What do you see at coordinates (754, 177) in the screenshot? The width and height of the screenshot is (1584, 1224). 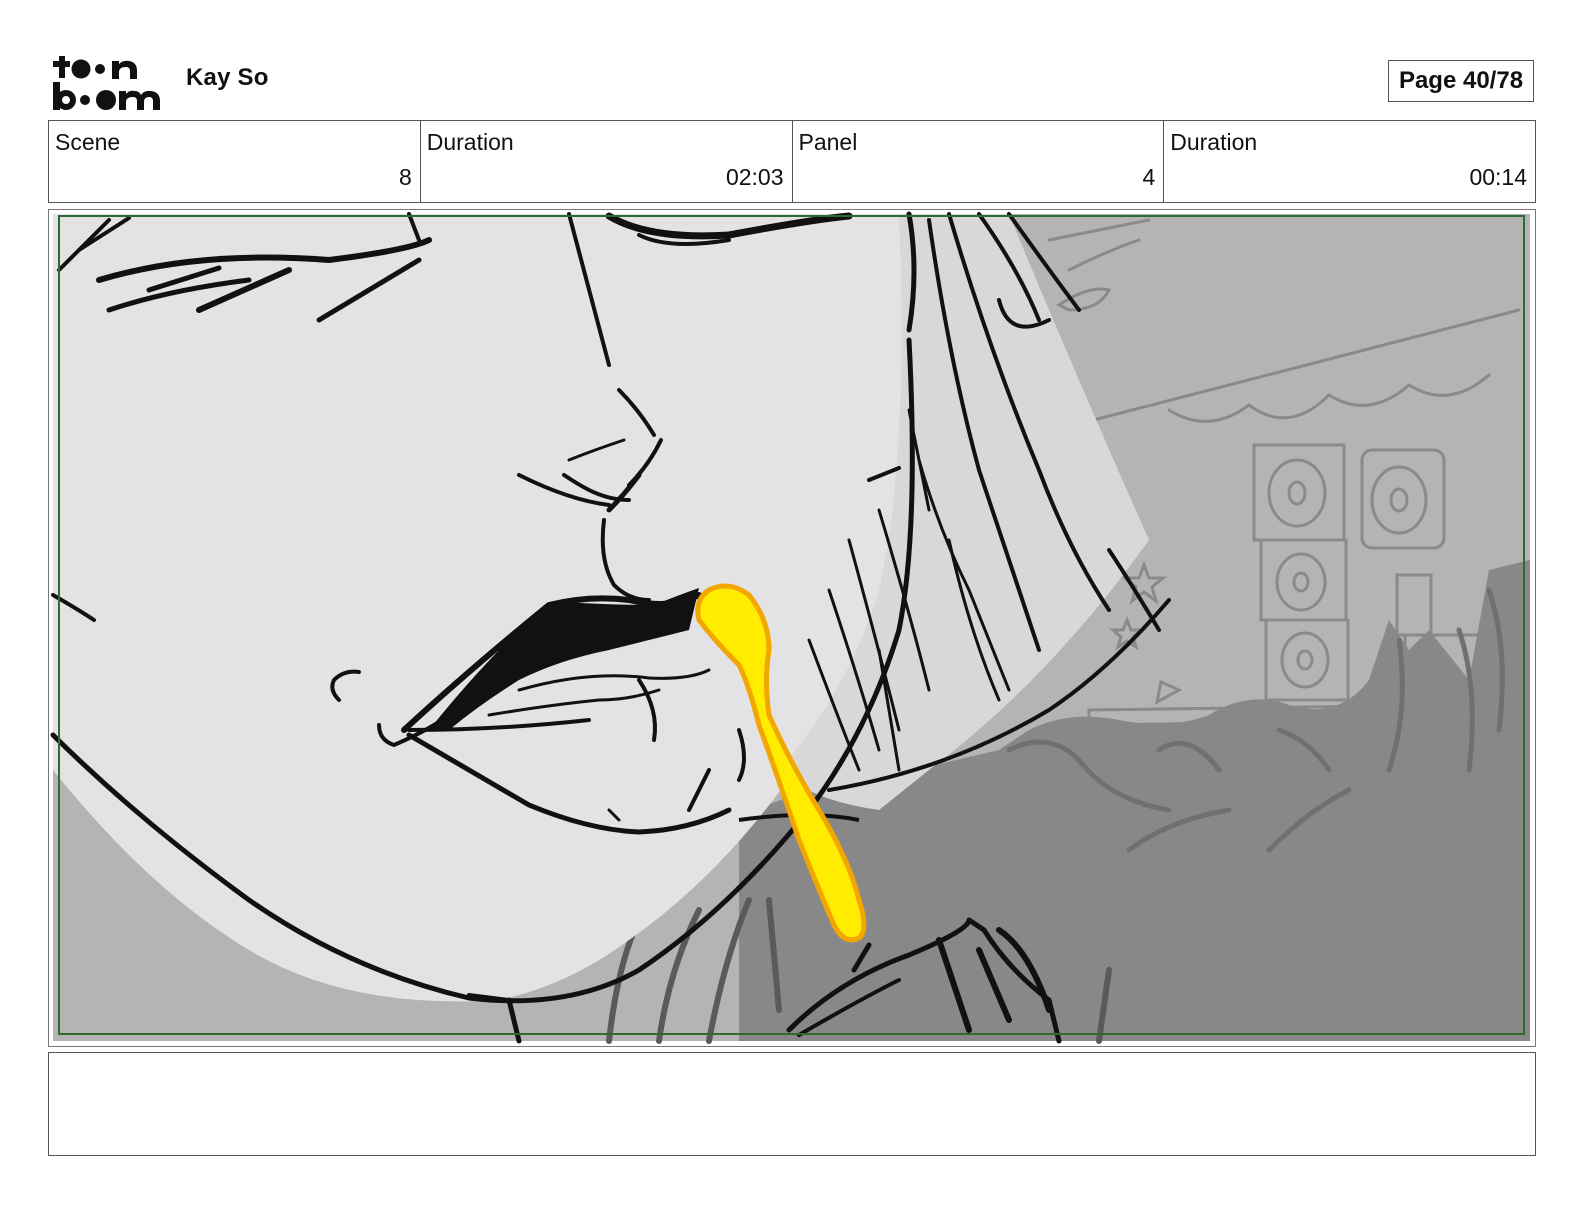 I see `scene-duration-value: 02:03` at bounding box center [754, 177].